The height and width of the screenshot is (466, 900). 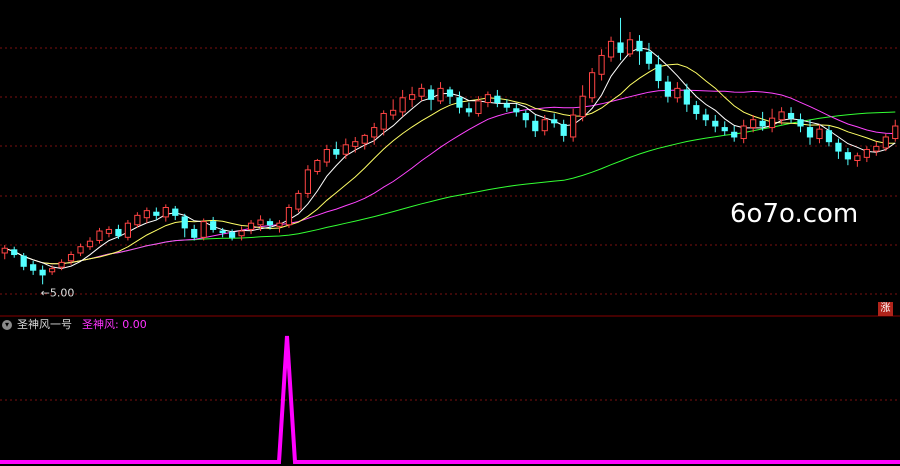 I want to click on indicator-series-value: 0.00, so click(x=134, y=324).